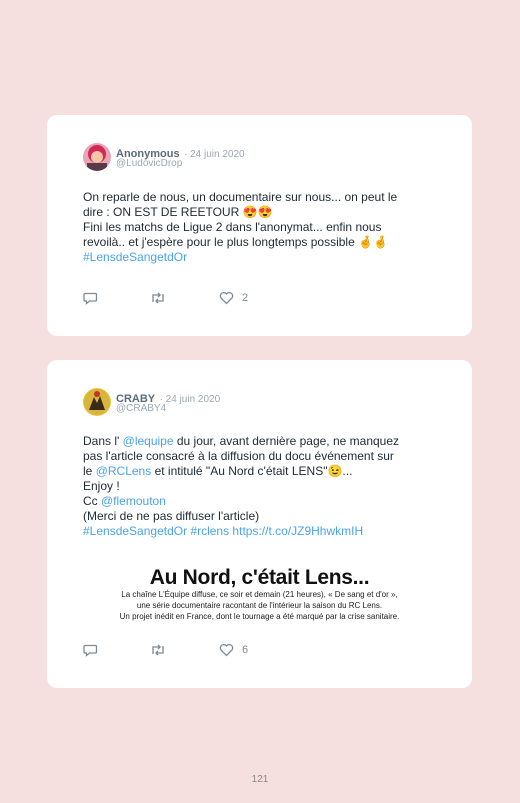 Image resolution: width=520 pixels, height=803 pixels. Describe the element at coordinates (263, 257) in the screenshot. I see `hashtag-link: #LensdeSangetdOr` at that location.